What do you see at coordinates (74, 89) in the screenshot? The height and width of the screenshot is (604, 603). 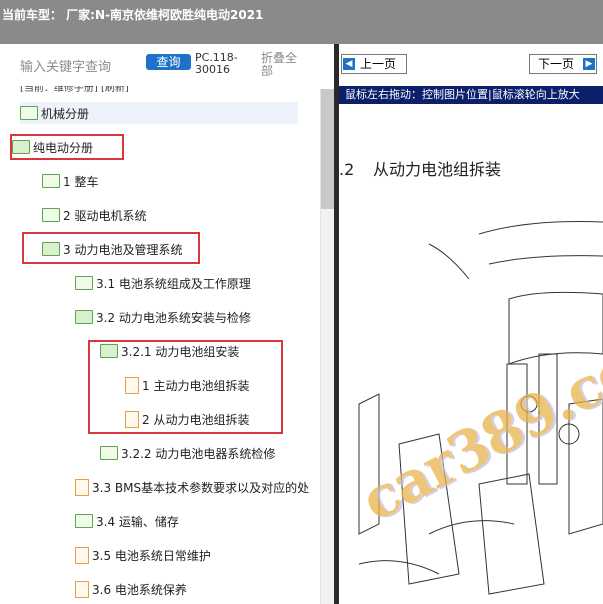 I see `current-manual-label: [当前：维修手册] [刷新]` at bounding box center [74, 89].